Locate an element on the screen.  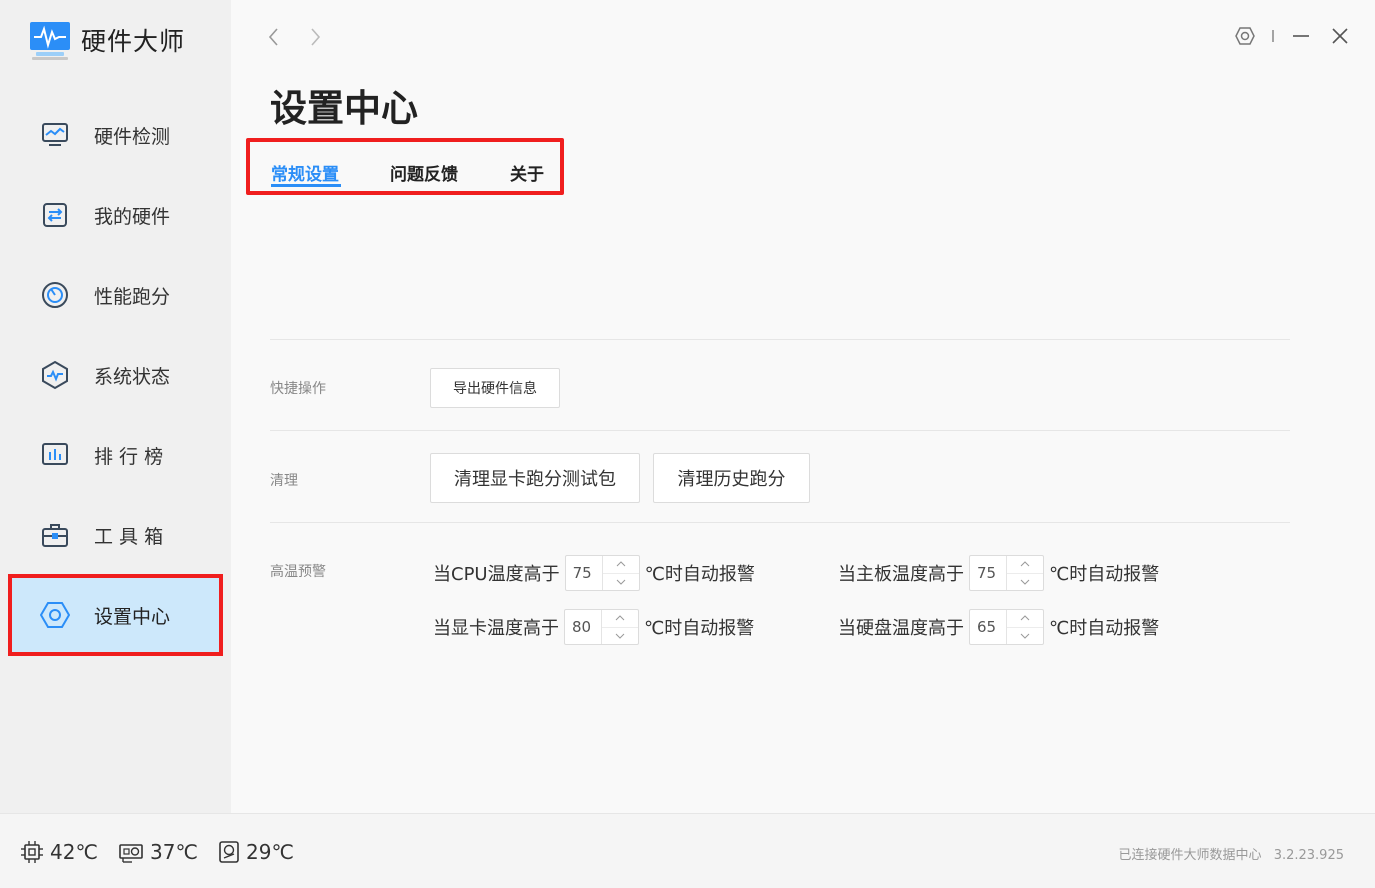
minimize-button is located at coordinates (1301, 36).